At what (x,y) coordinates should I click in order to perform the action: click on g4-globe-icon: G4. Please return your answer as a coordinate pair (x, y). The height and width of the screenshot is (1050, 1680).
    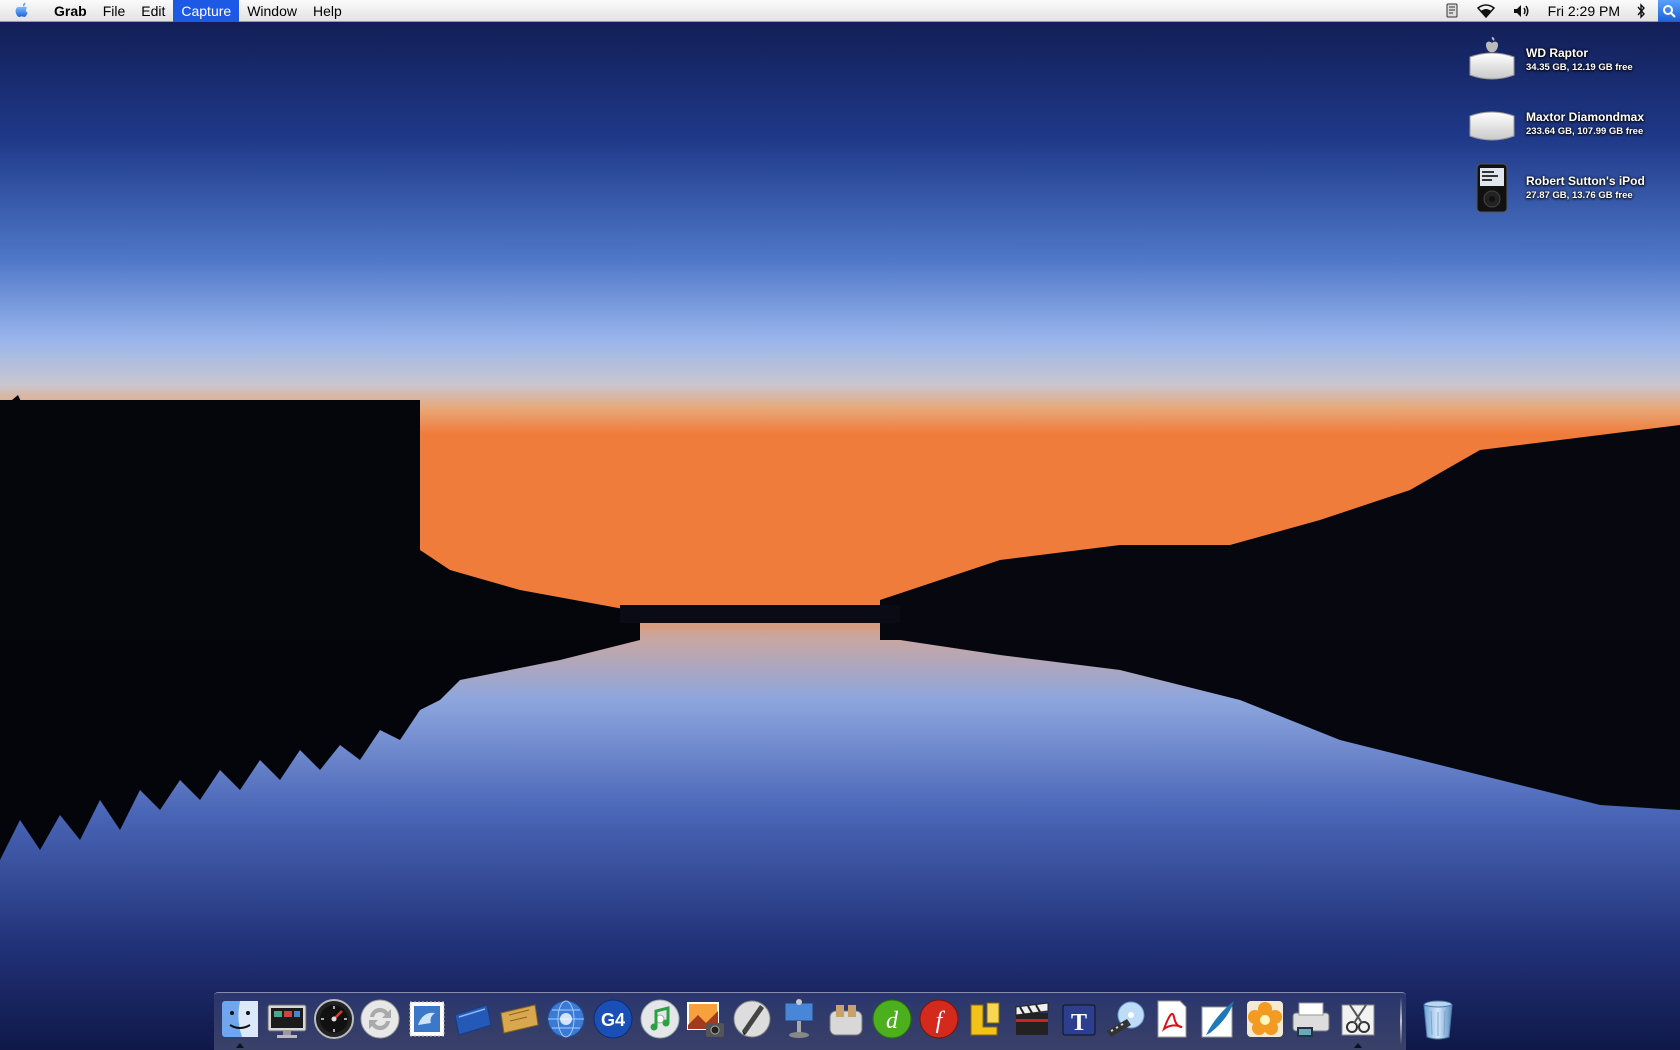
    Looking at the image, I should click on (613, 1019).